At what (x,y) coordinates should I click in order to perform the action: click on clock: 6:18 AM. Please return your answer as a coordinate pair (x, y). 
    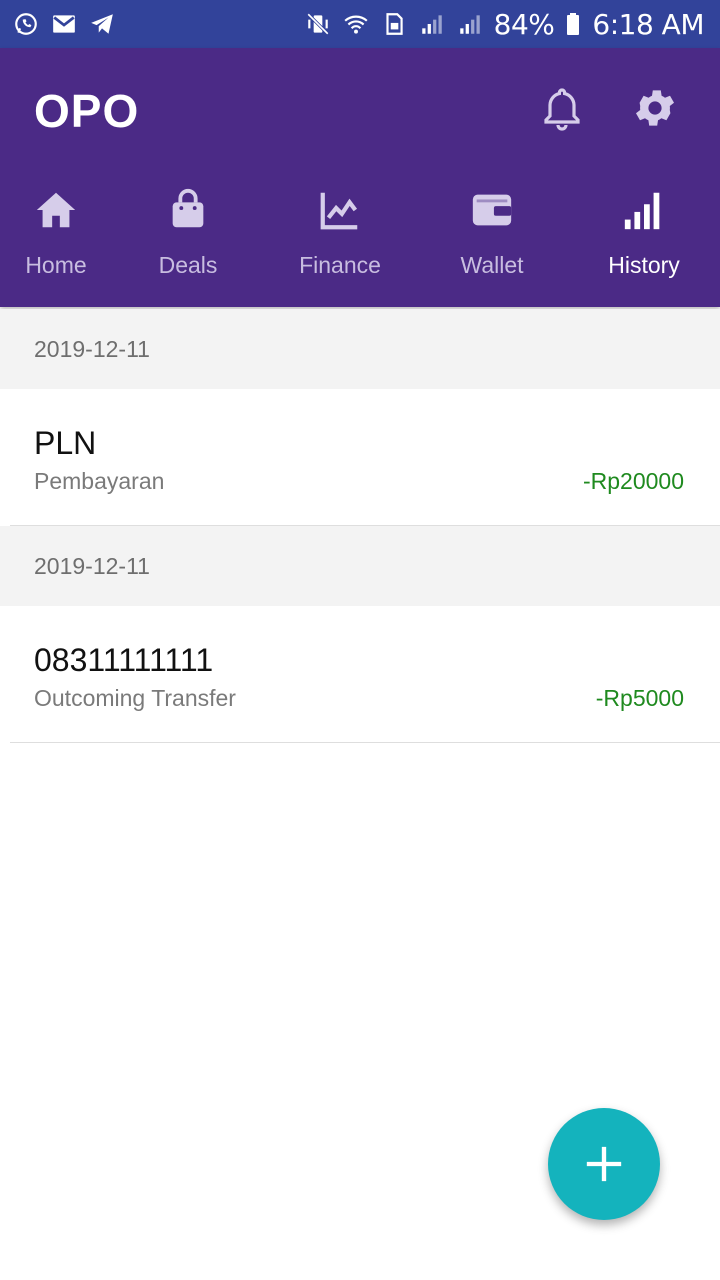
    Looking at the image, I should click on (648, 24).